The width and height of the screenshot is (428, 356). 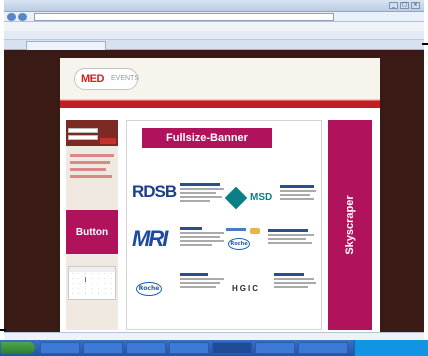 I want to click on partner-entry: MRI, so click(x=180, y=244).